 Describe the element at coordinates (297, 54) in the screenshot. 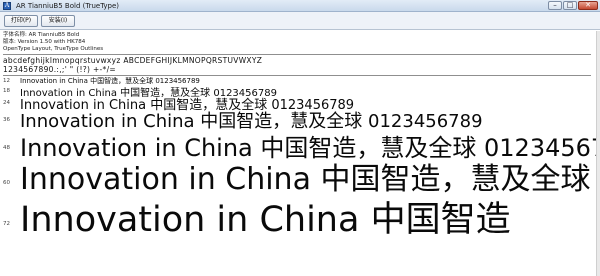

I see `separator` at that location.